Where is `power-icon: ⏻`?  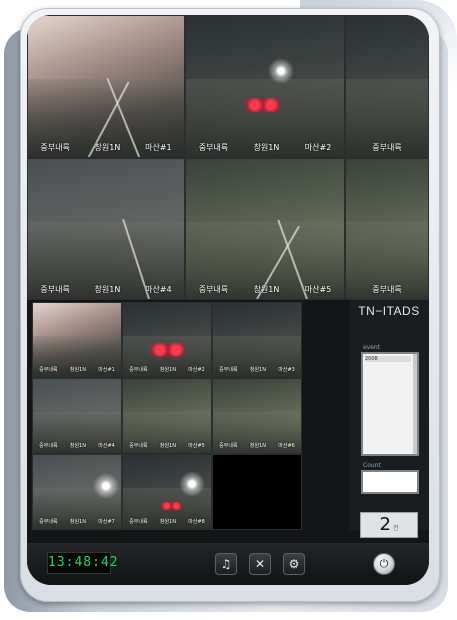
power-icon: ⏻ is located at coordinates (384, 563).